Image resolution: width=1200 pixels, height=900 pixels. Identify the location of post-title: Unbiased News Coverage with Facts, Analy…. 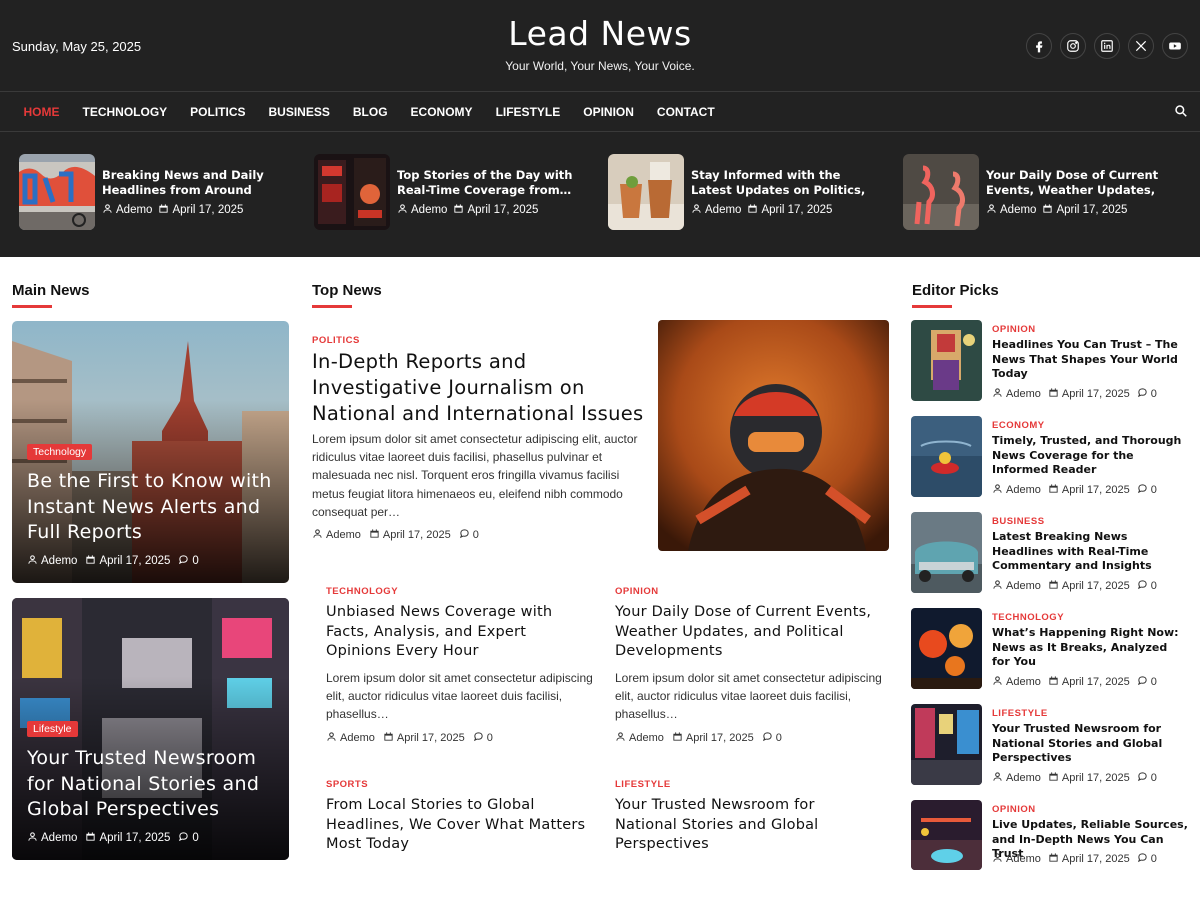
(458, 632).